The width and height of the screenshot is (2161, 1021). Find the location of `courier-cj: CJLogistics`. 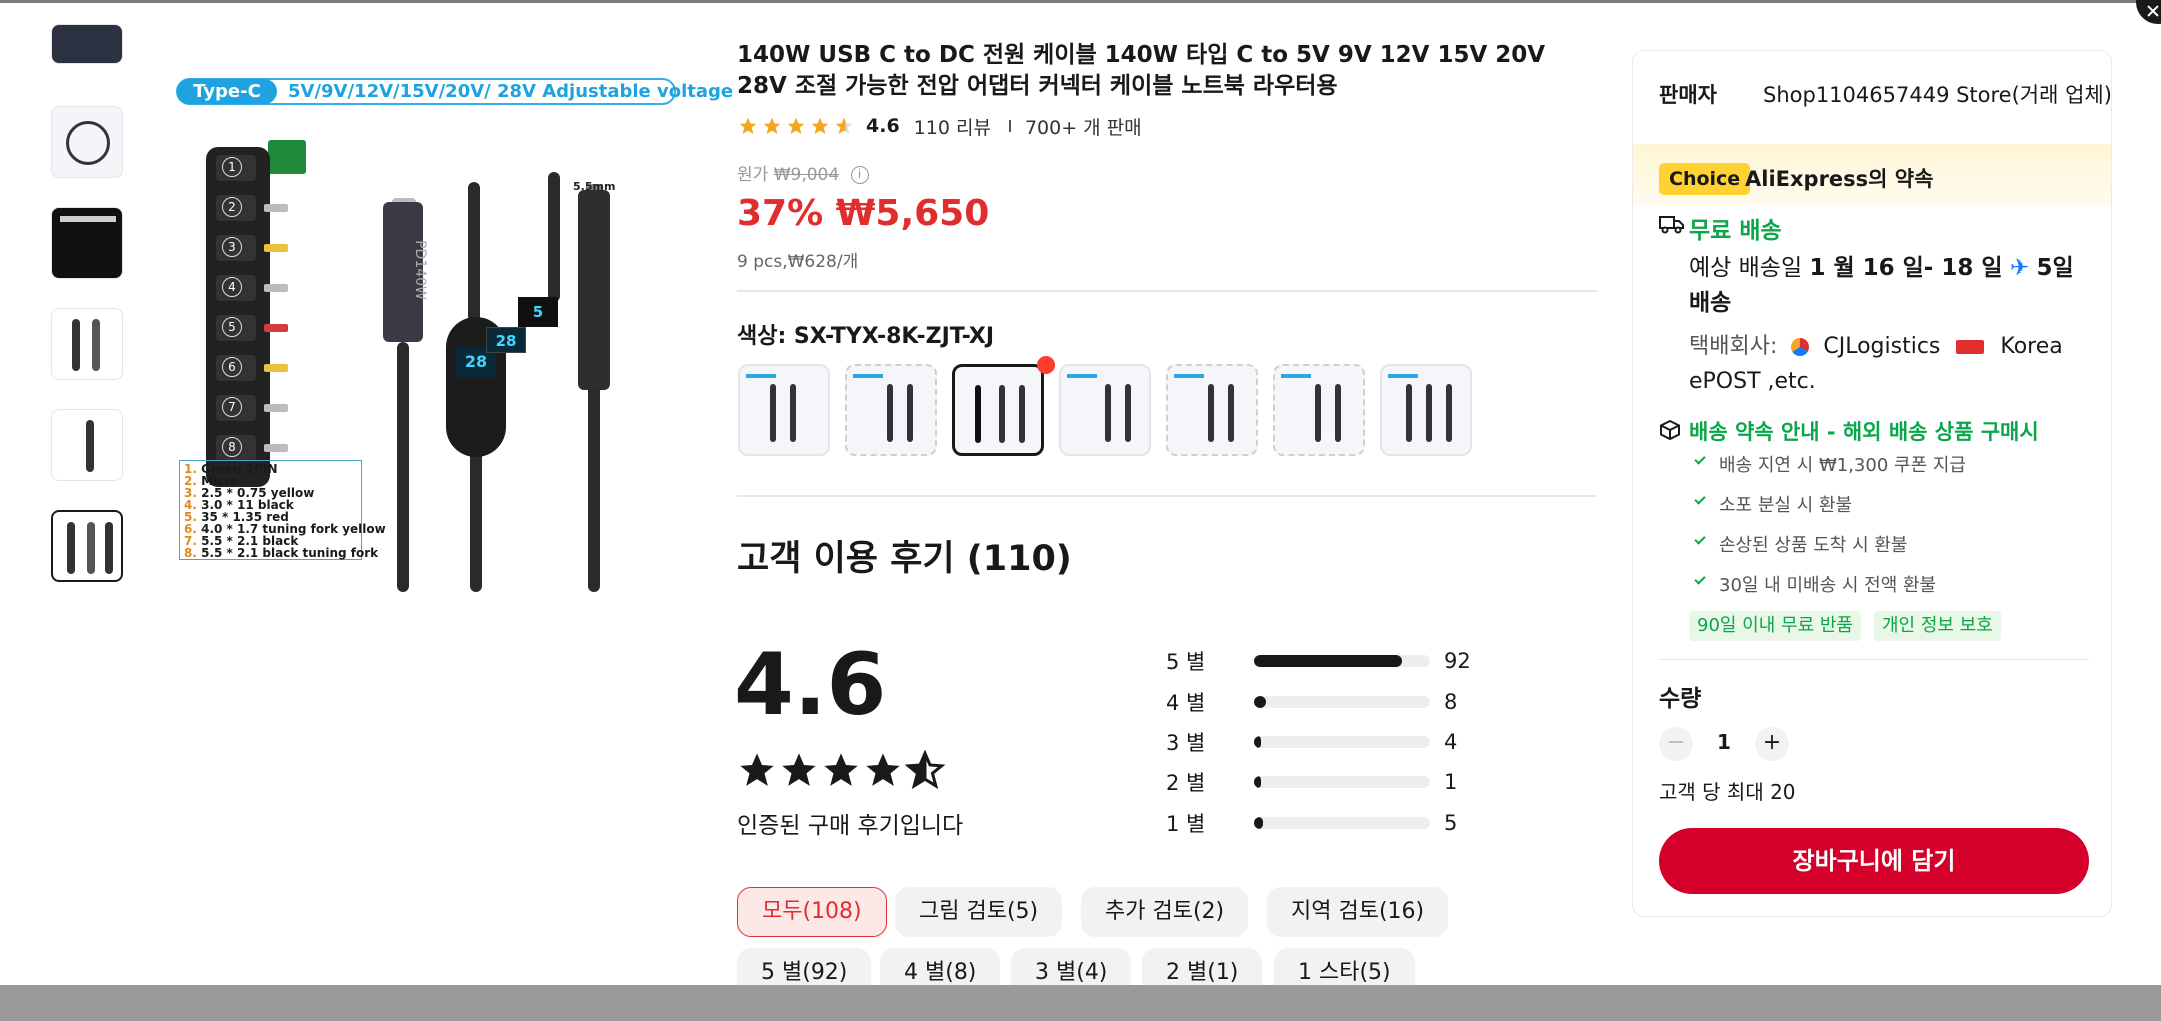

courier-cj: CJLogistics is located at coordinates (1882, 346).